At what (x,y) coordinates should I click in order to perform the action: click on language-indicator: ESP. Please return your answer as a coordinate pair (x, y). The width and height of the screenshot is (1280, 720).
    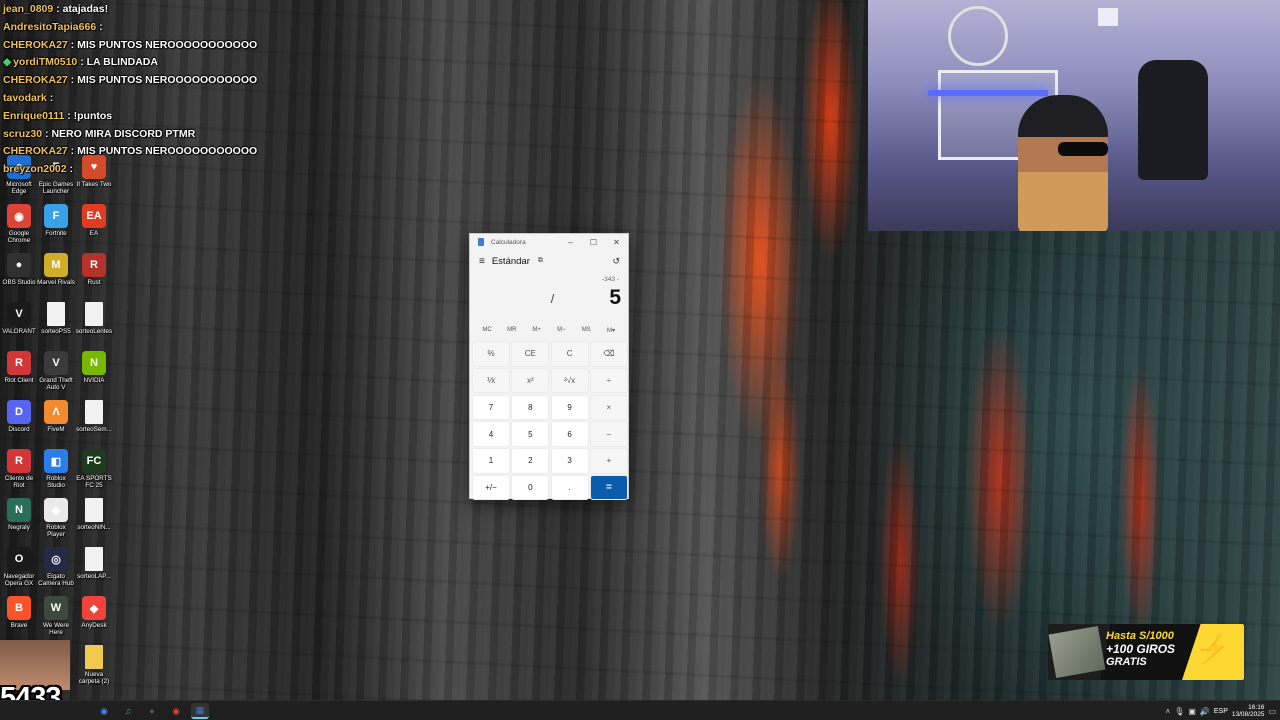
    Looking at the image, I should click on (1221, 711).